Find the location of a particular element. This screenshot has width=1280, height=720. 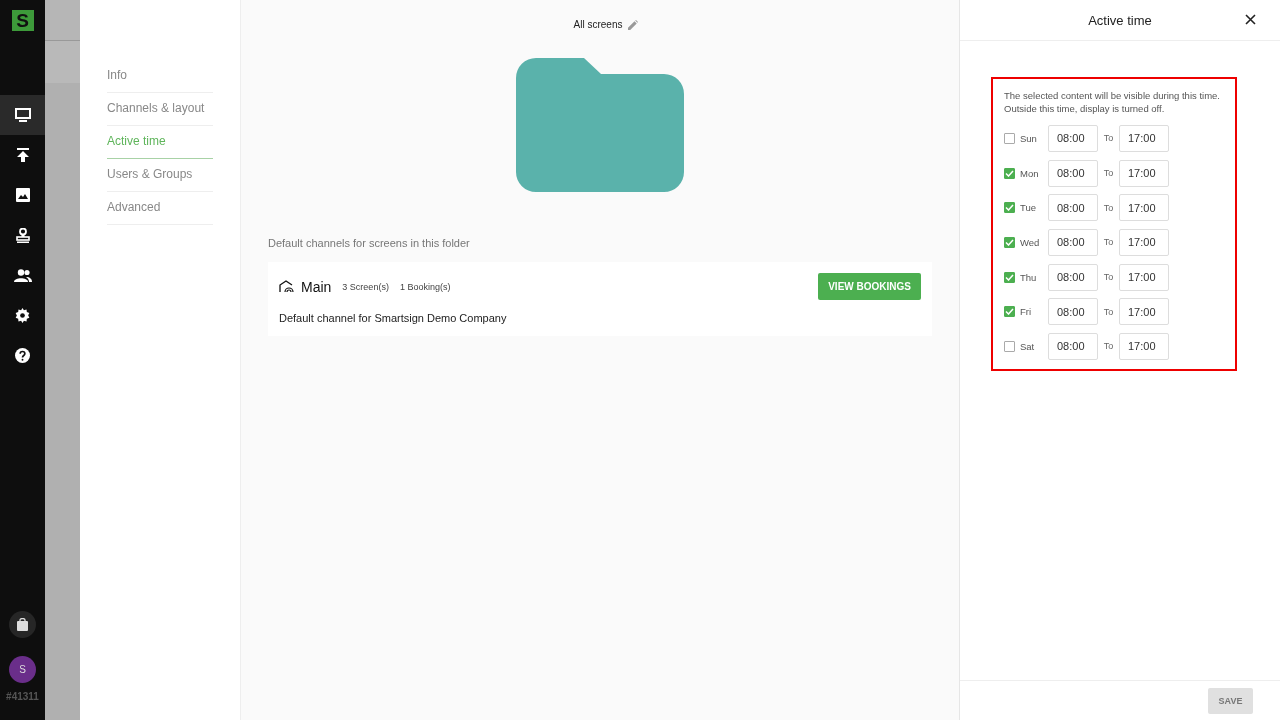

folder-name: All screens is located at coordinates (598, 24).